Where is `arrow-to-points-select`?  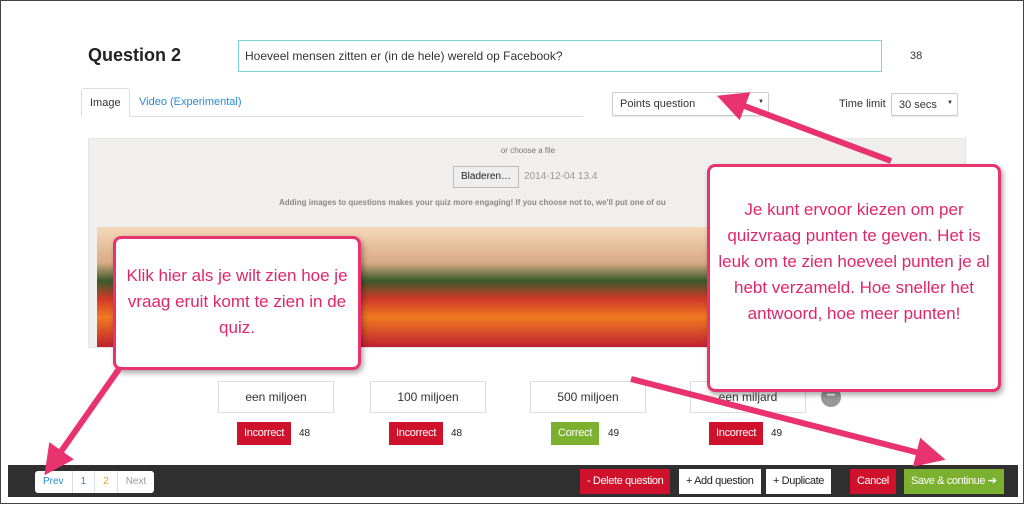
arrow-to-points-select is located at coordinates (804, 128).